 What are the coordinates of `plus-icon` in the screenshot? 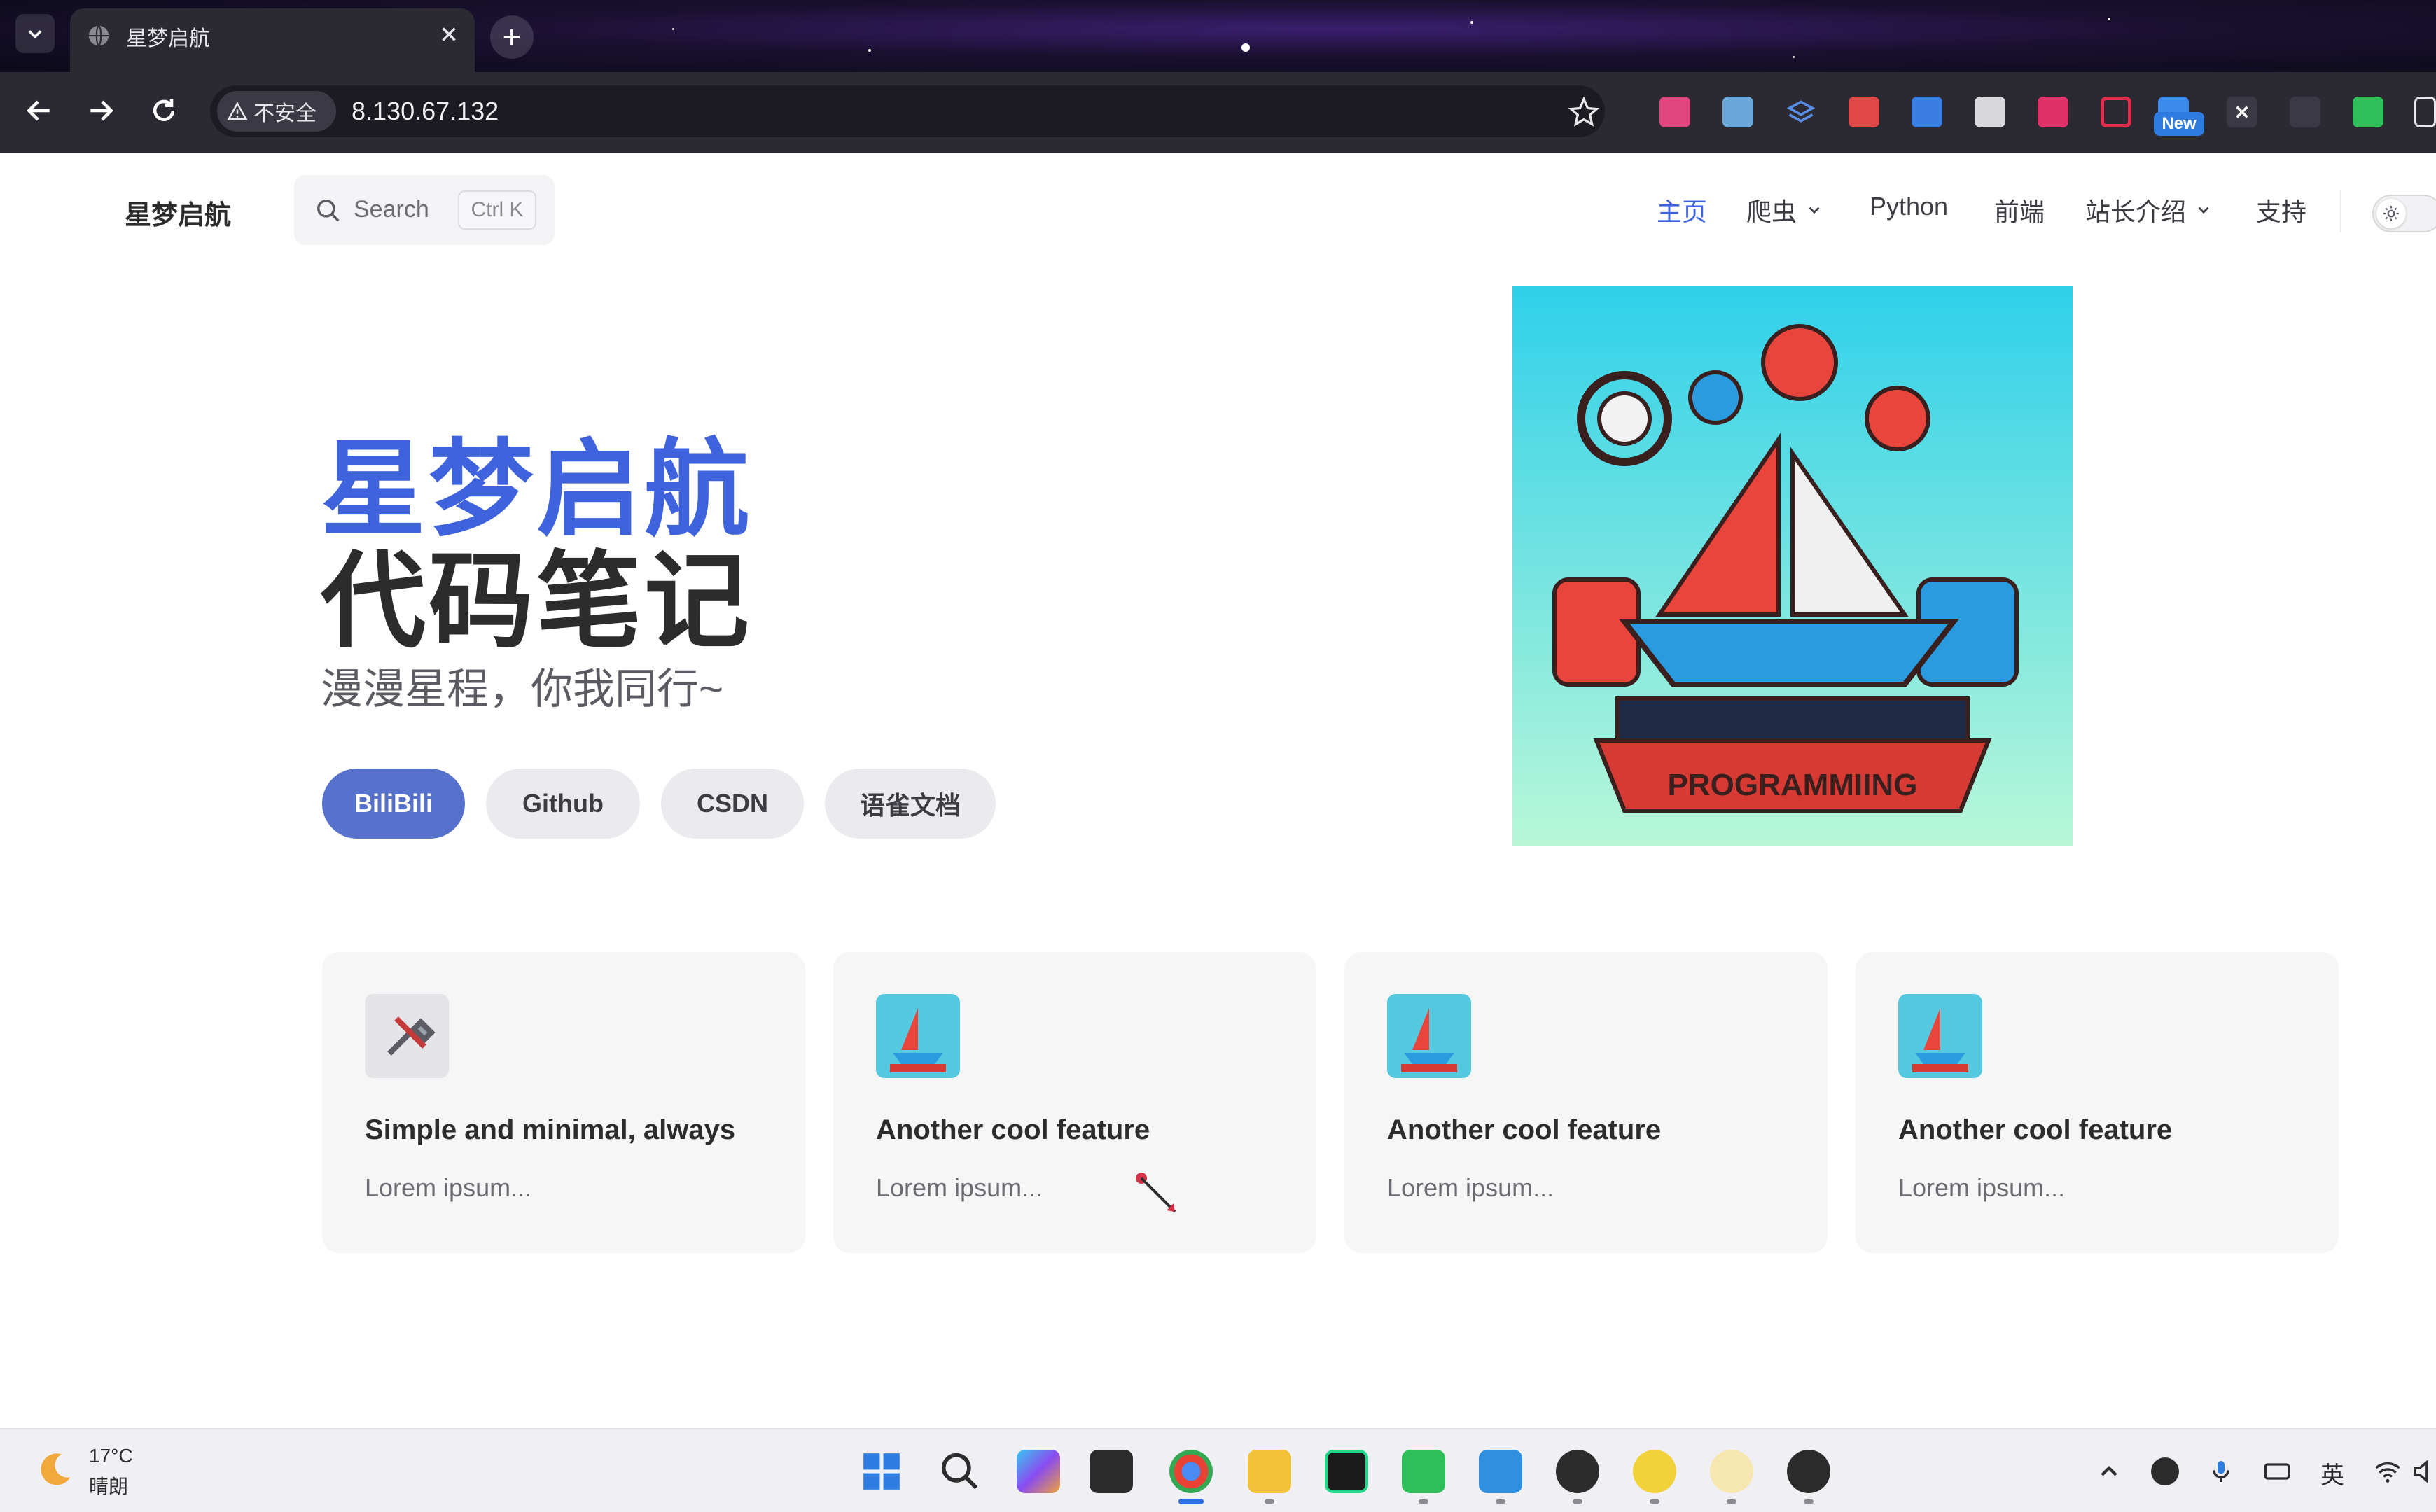 It's located at (511, 37).